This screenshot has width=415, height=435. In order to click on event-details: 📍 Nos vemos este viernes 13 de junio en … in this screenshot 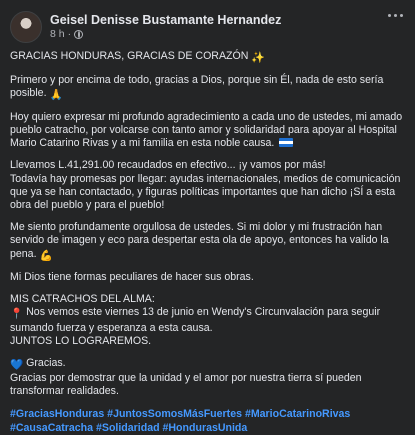, I will do `click(206, 320)`.